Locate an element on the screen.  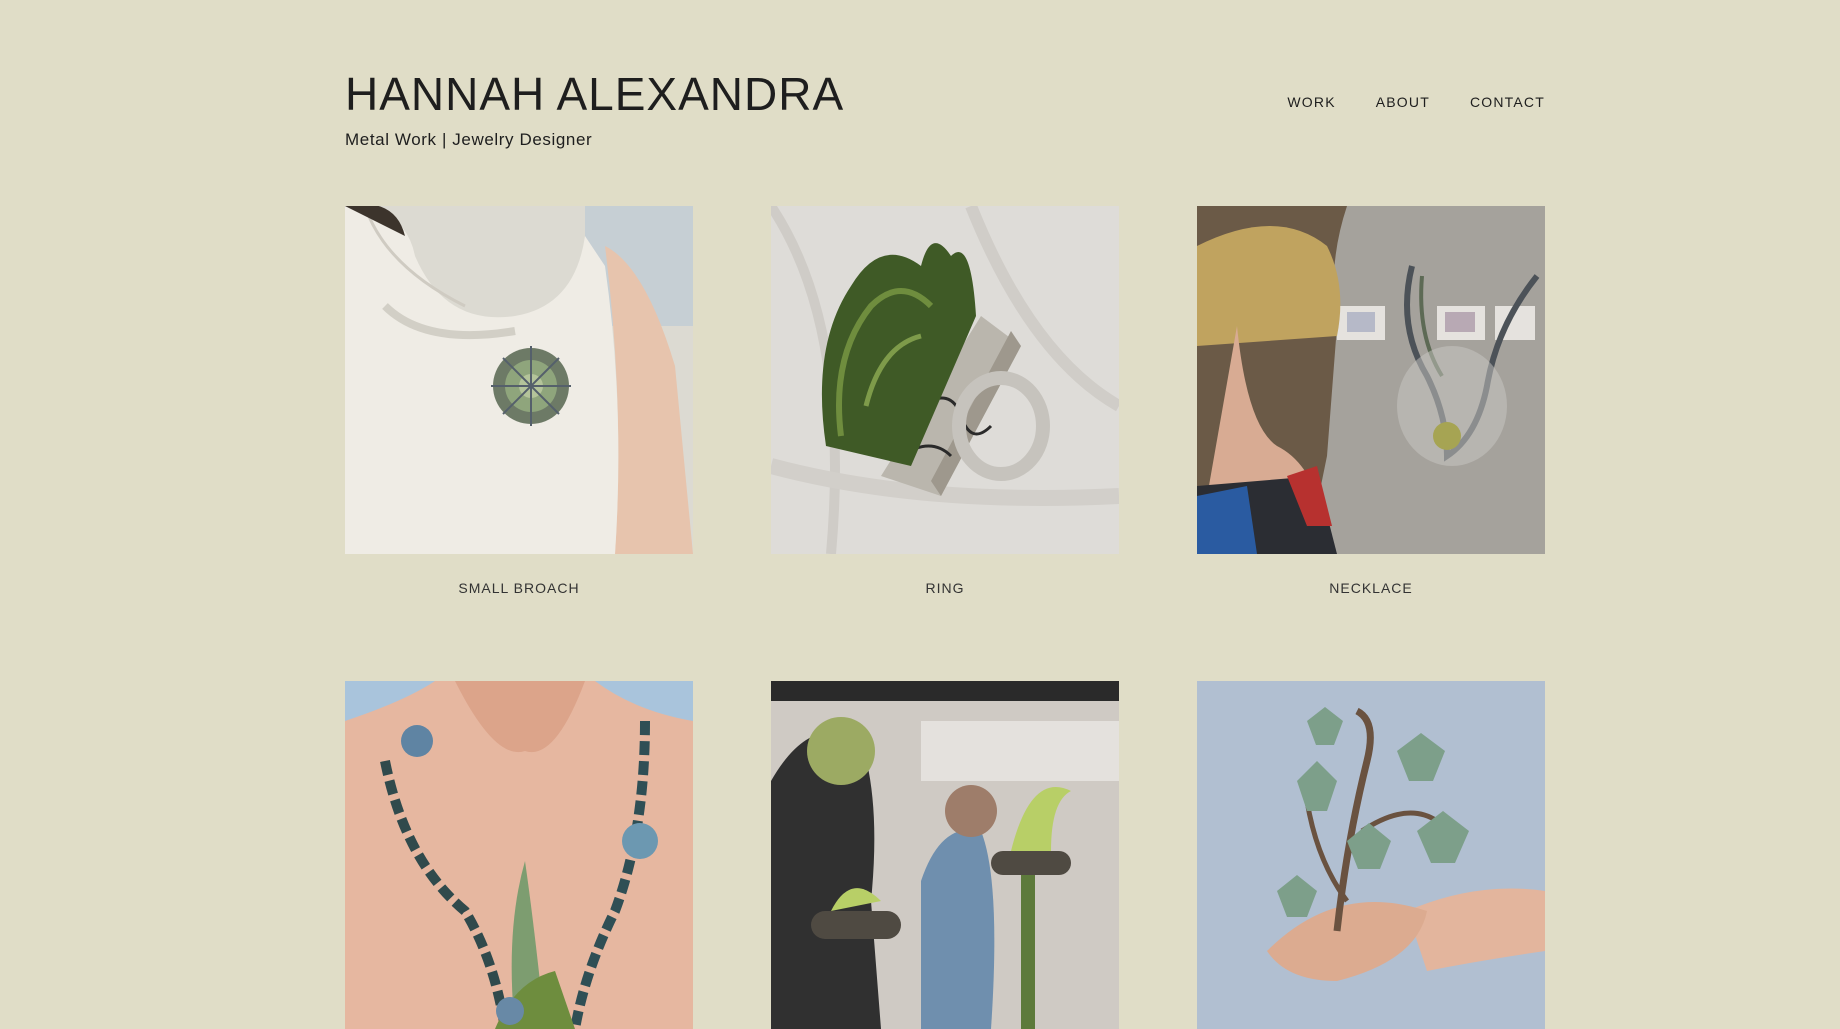
work-image-ring is located at coordinates (945, 380).